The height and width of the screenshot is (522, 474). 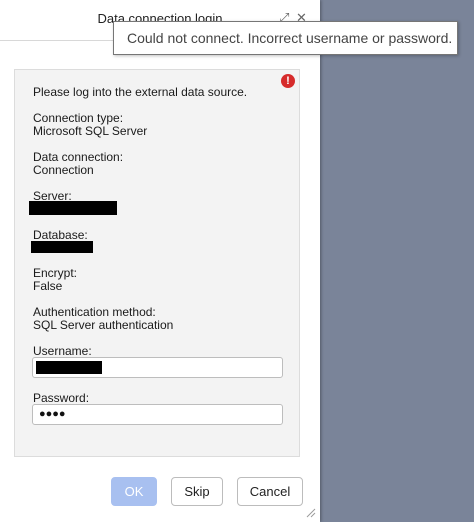 I want to click on password-field: ●●●●, so click(x=157, y=414).